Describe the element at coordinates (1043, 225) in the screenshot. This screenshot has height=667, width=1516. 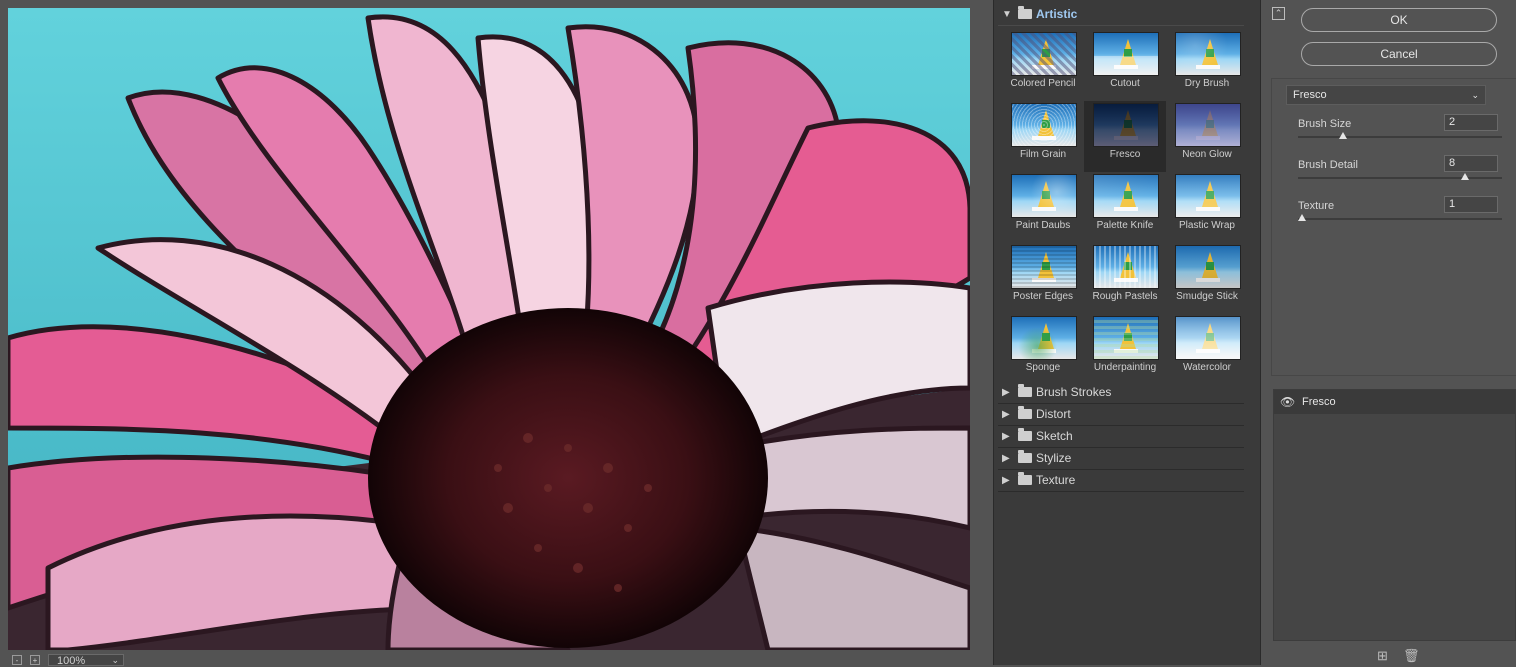
I see `filter-name: Paint Daubs` at that location.